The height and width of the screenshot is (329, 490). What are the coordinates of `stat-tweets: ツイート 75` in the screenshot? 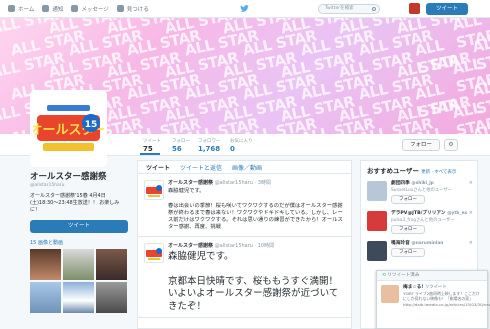 It's located at (152, 145).